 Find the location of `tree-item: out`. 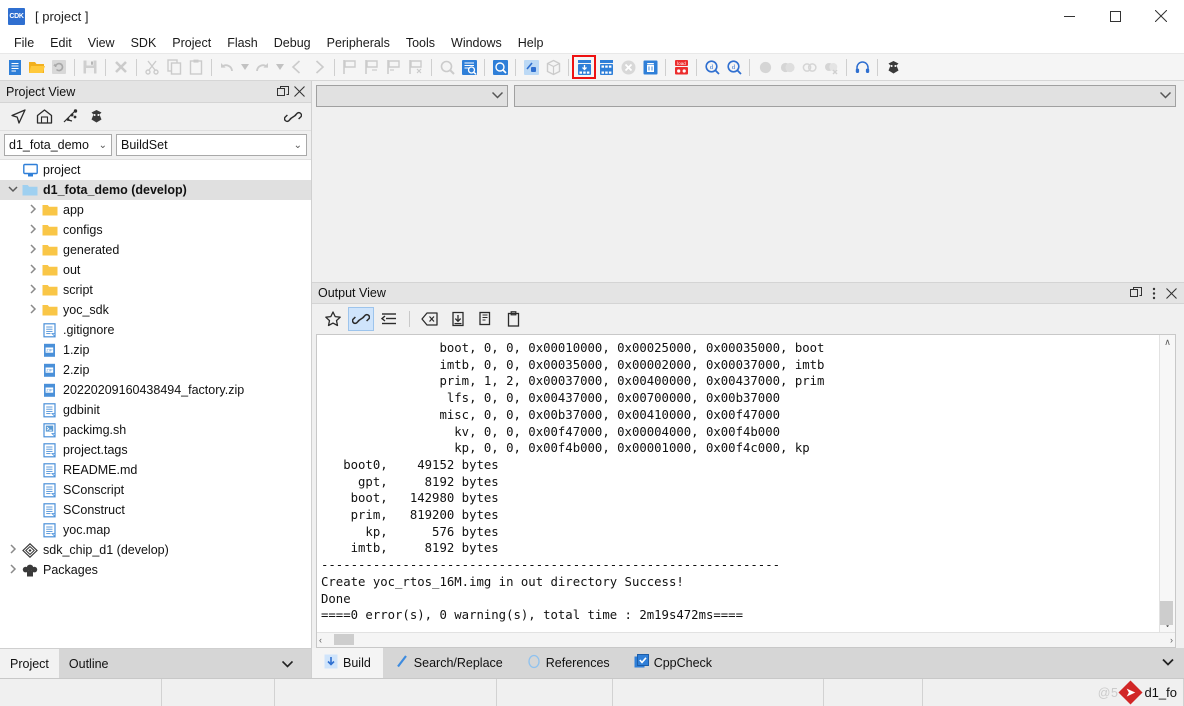

tree-item: out is located at coordinates (155, 270).